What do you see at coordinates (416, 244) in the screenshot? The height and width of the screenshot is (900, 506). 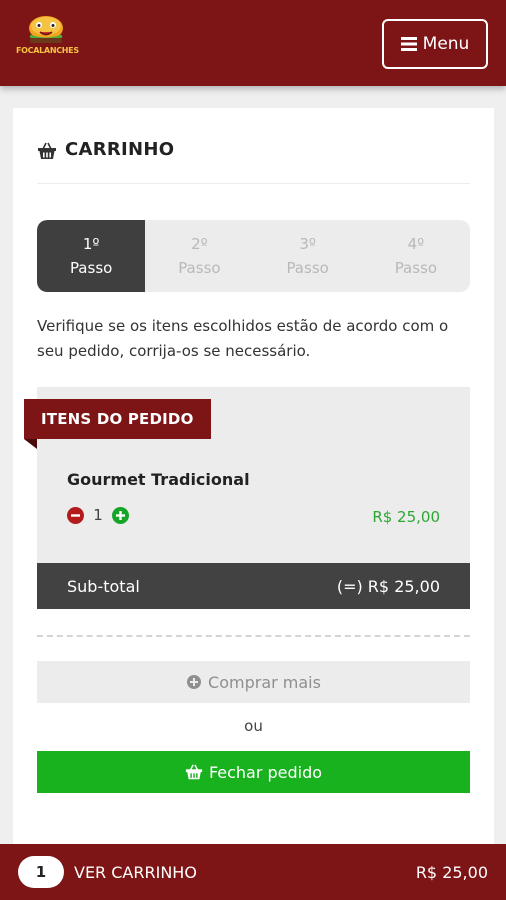 I see `step-number: 4º` at bounding box center [416, 244].